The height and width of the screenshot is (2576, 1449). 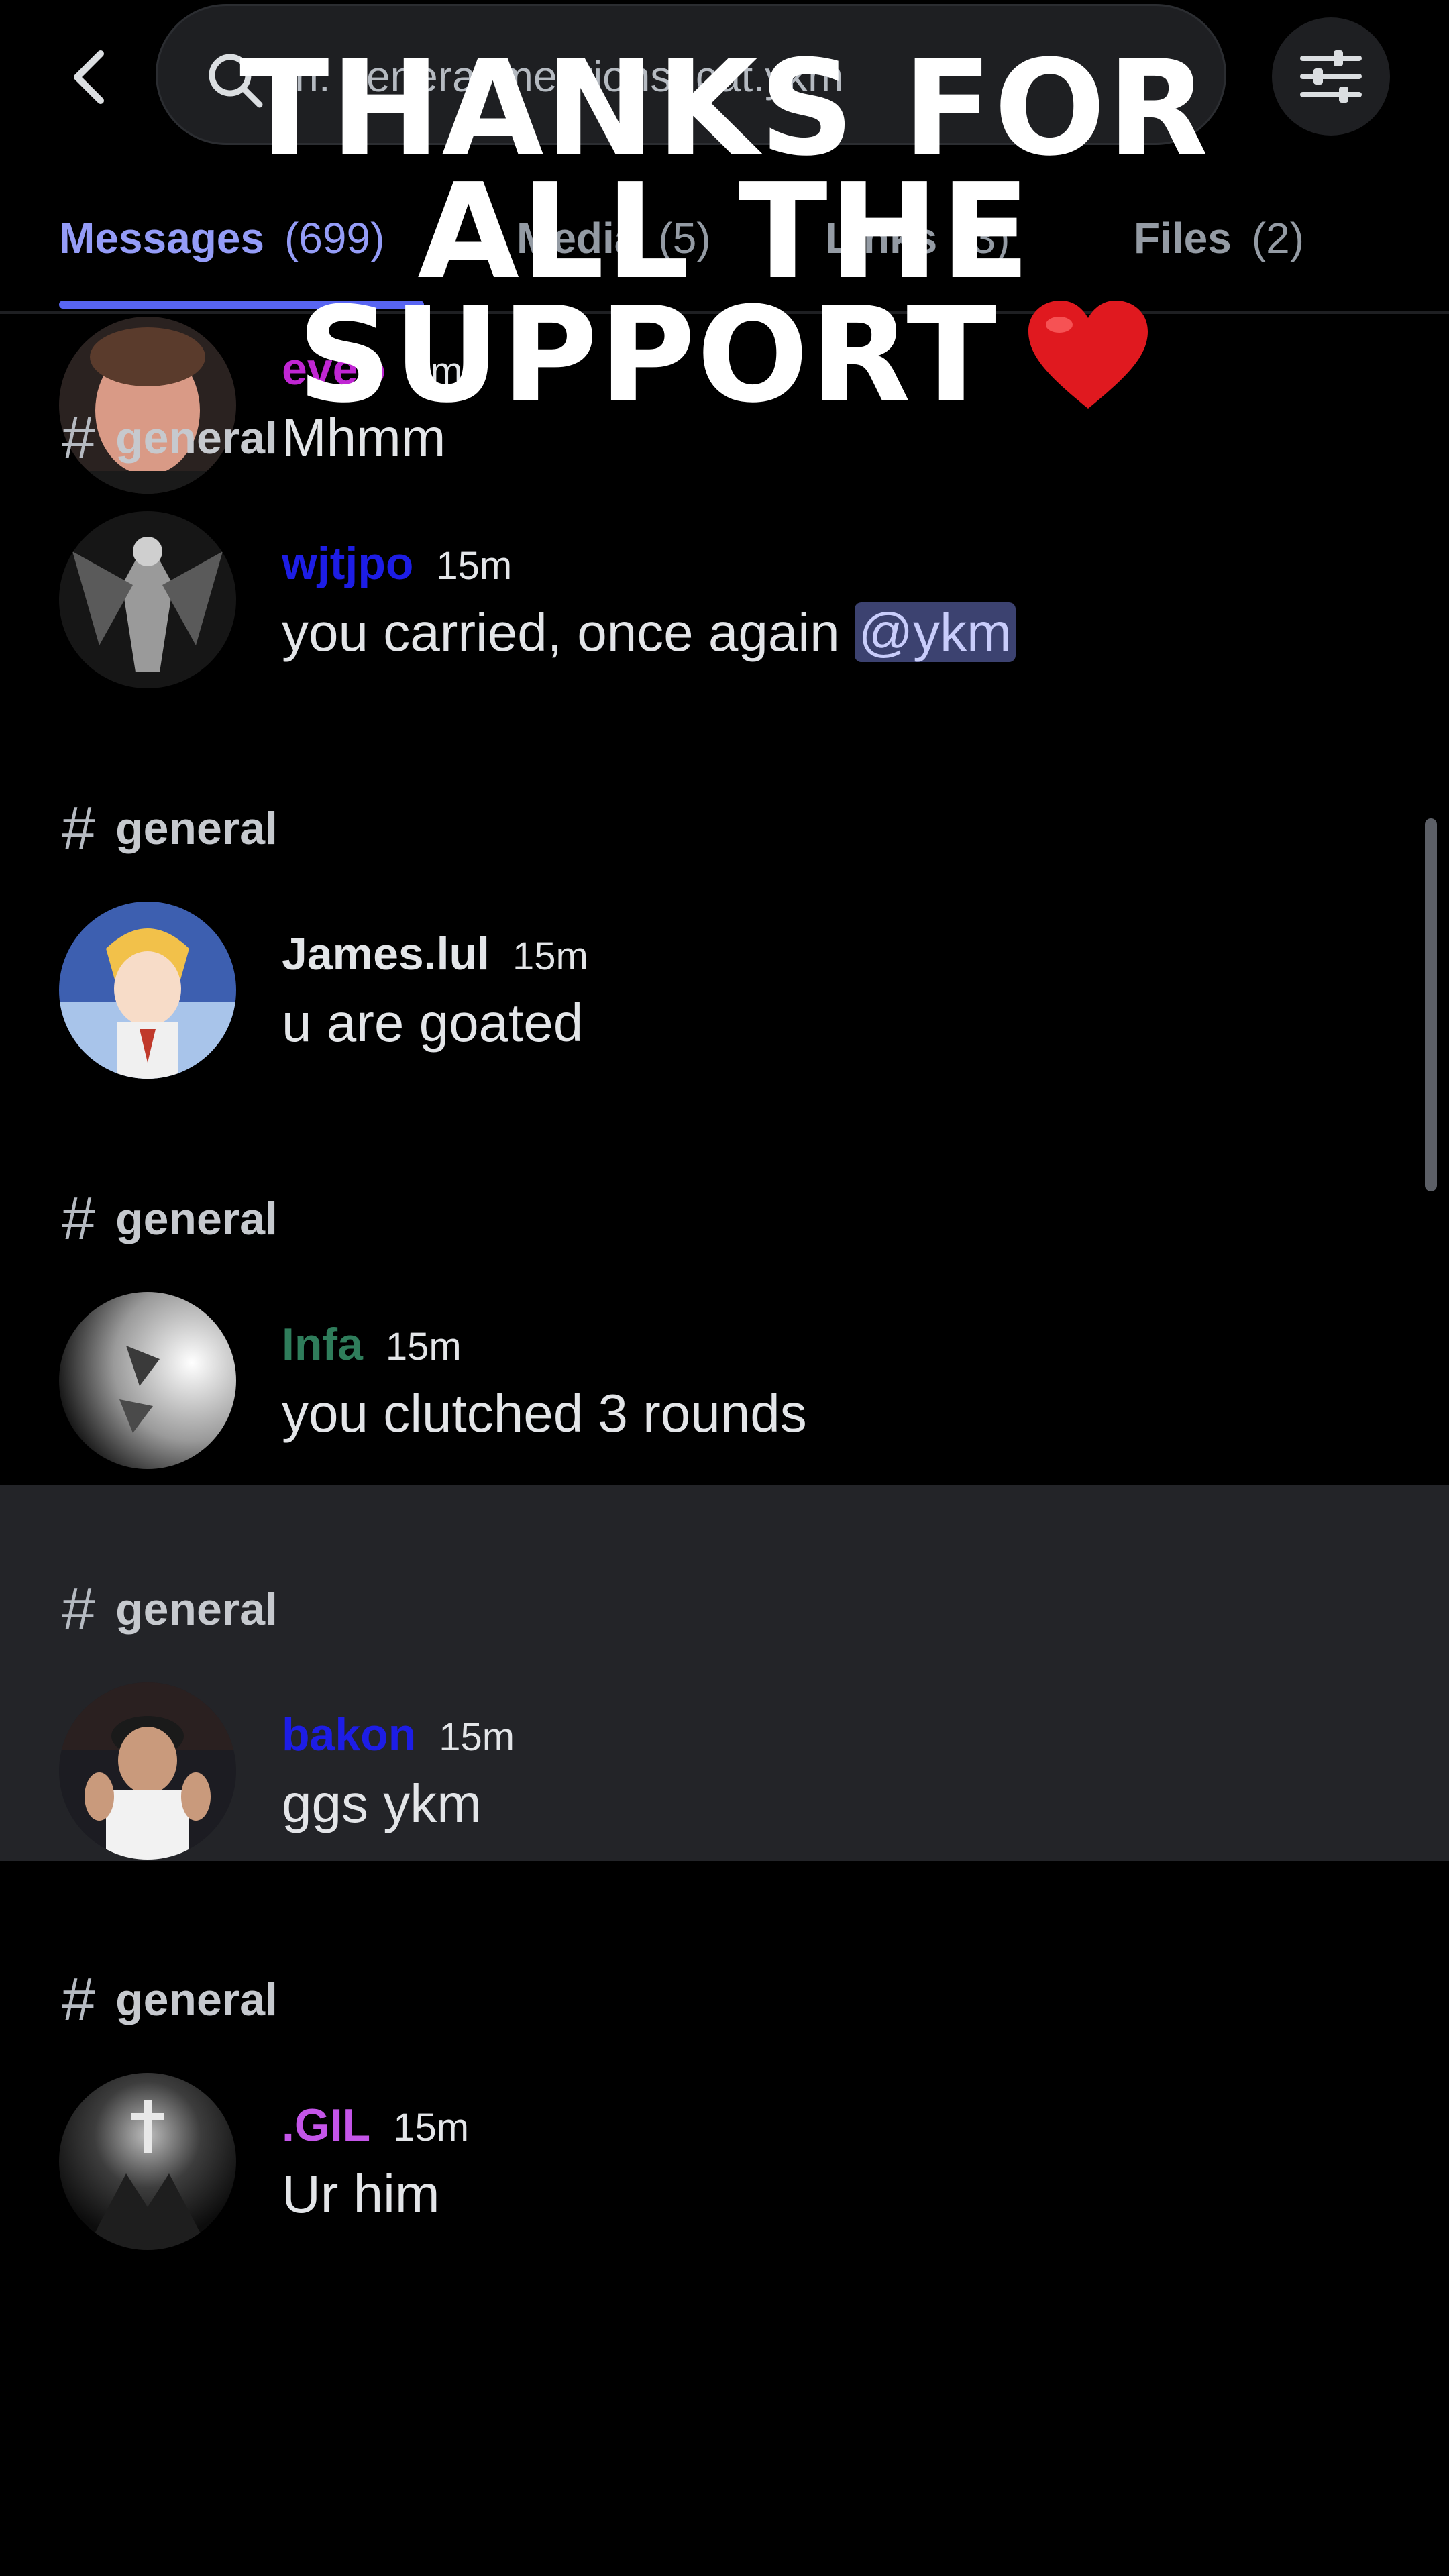 I want to click on user-mention: @ykm, so click(x=935, y=632).